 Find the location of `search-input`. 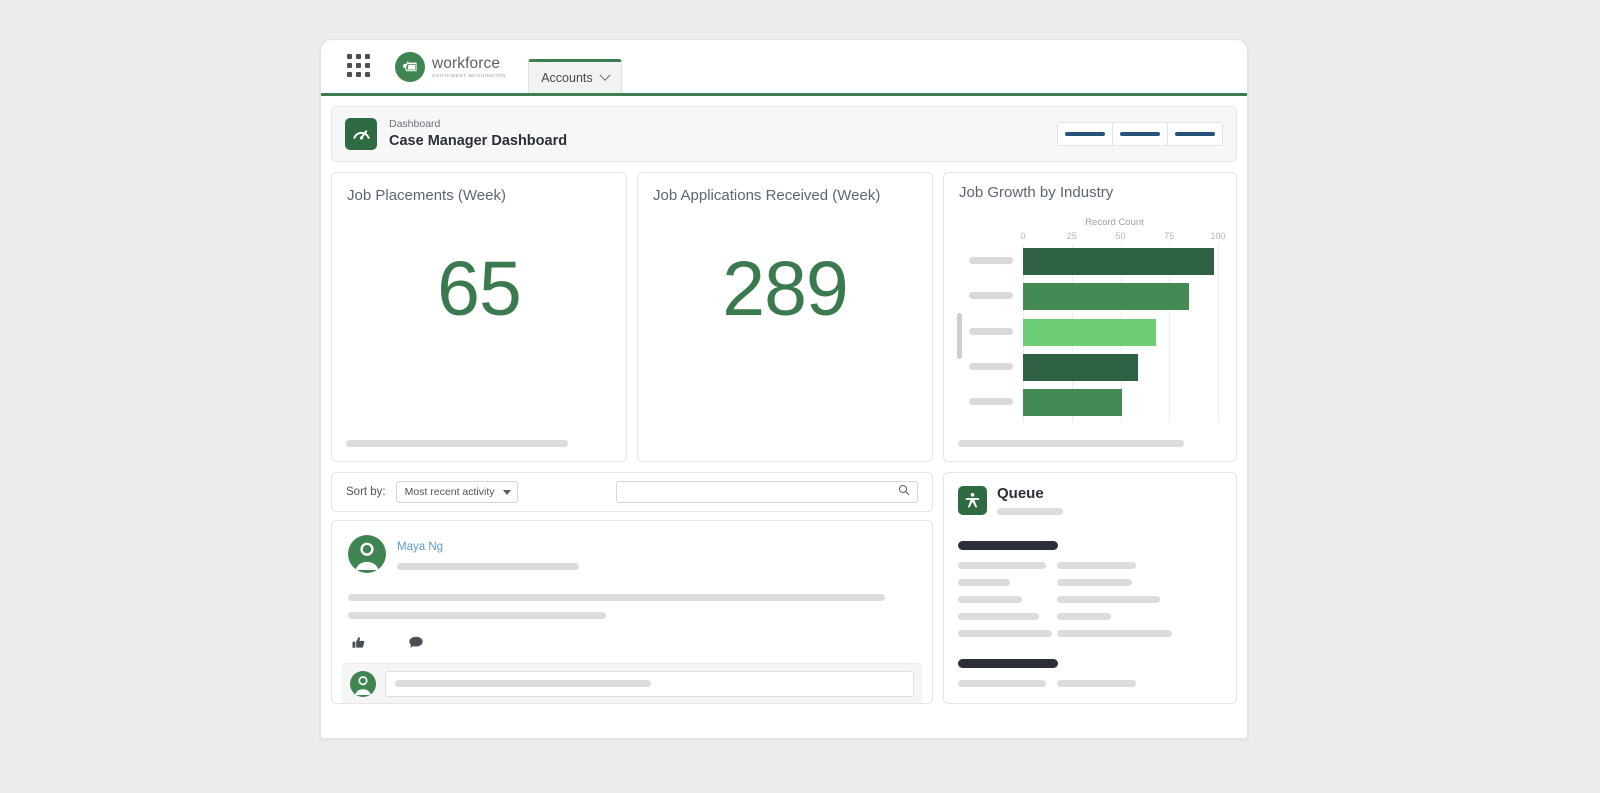

search-input is located at coordinates (761, 492).